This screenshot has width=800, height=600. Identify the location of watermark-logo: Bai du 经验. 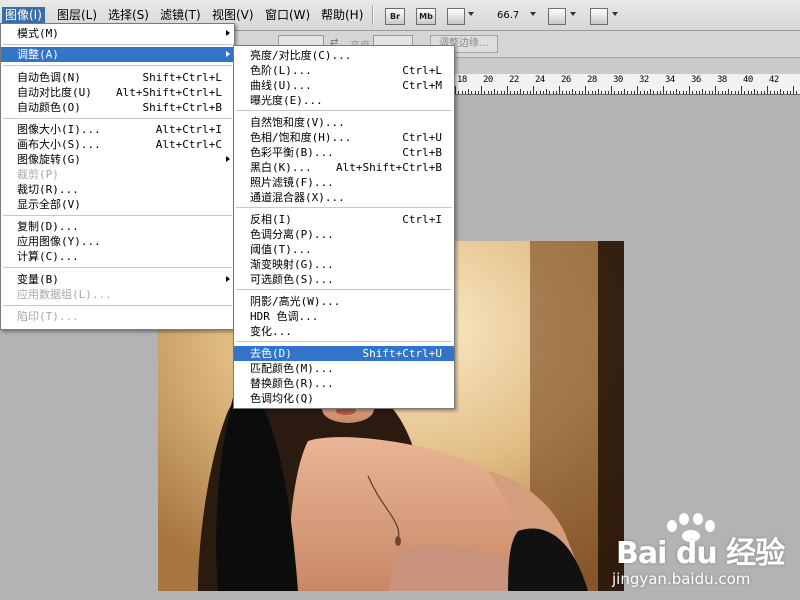
(700, 553).